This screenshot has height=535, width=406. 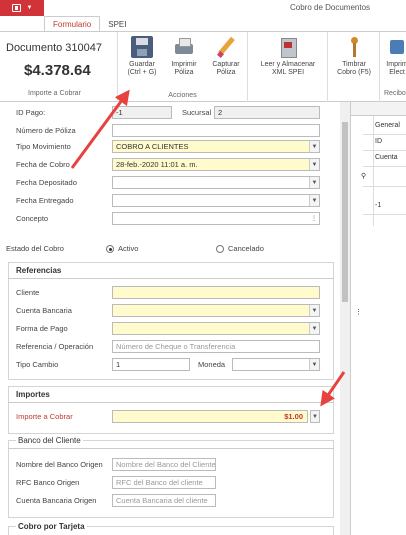 What do you see at coordinates (151, 364) in the screenshot?
I see `tipo-cambio-field: 1` at bounding box center [151, 364].